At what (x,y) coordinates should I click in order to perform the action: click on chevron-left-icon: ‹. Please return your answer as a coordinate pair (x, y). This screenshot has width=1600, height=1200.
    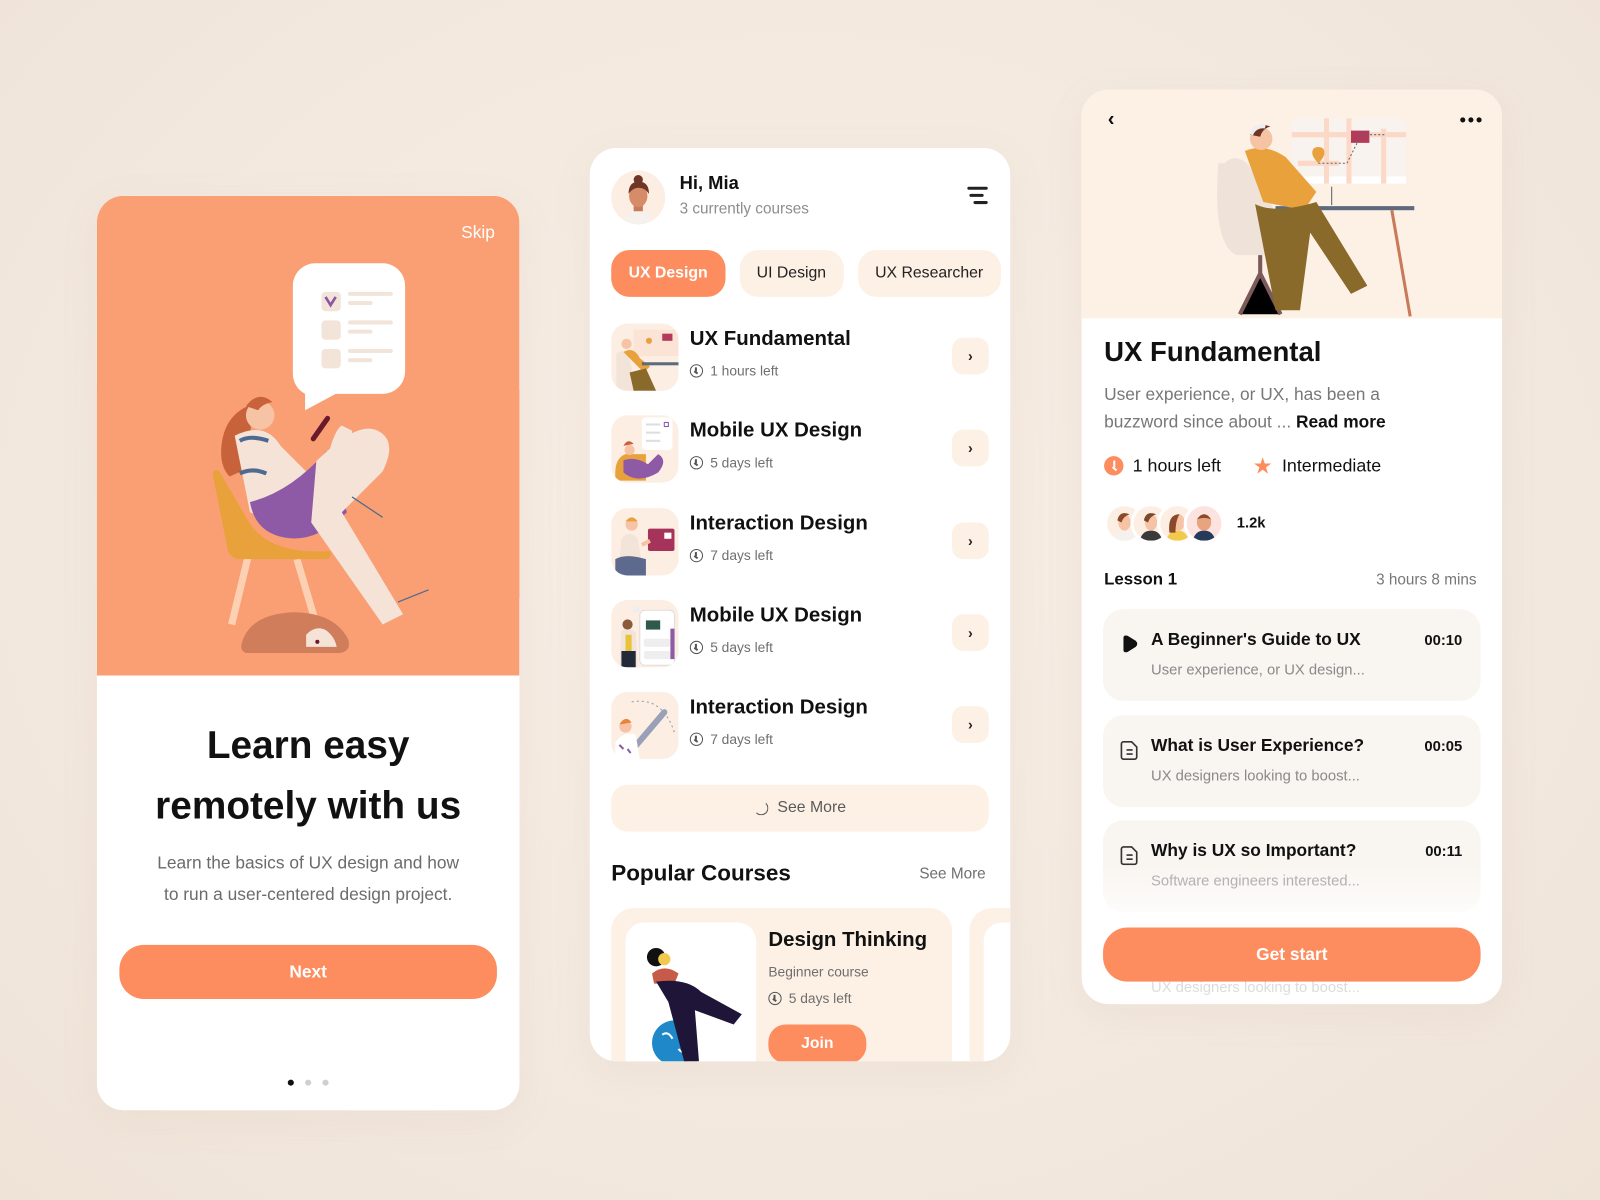
    Looking at the image, I should click on (1111, 119).